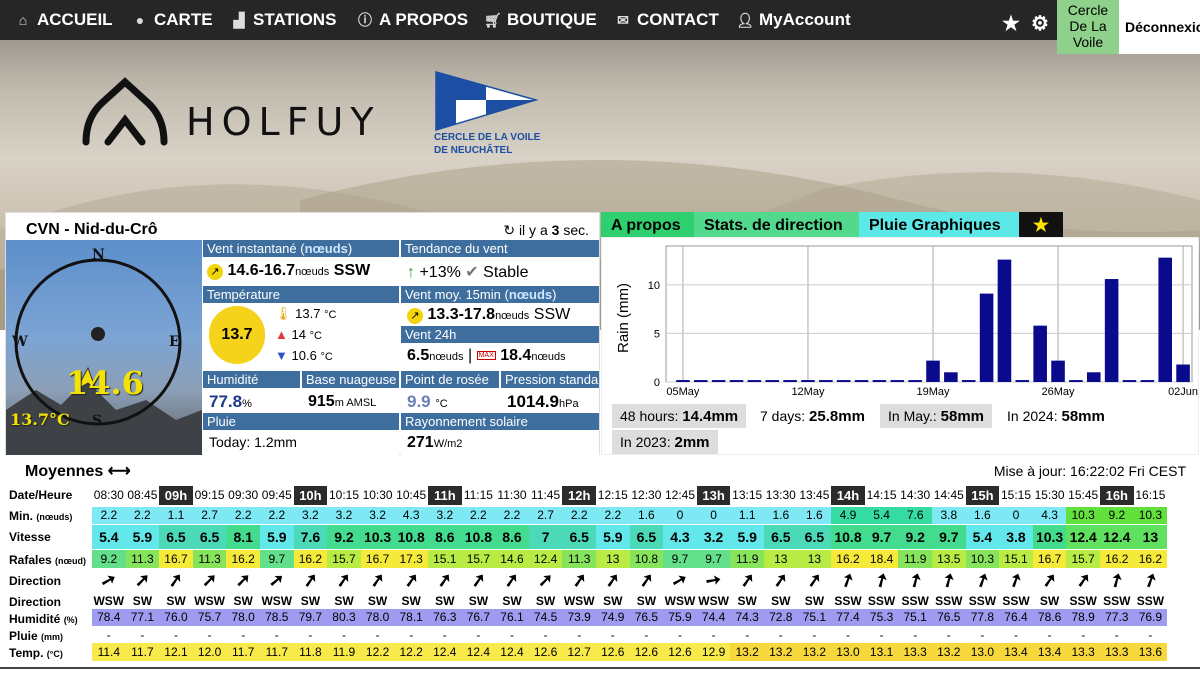  I want to click on table-time-header: 12:45, so click(680, 495).